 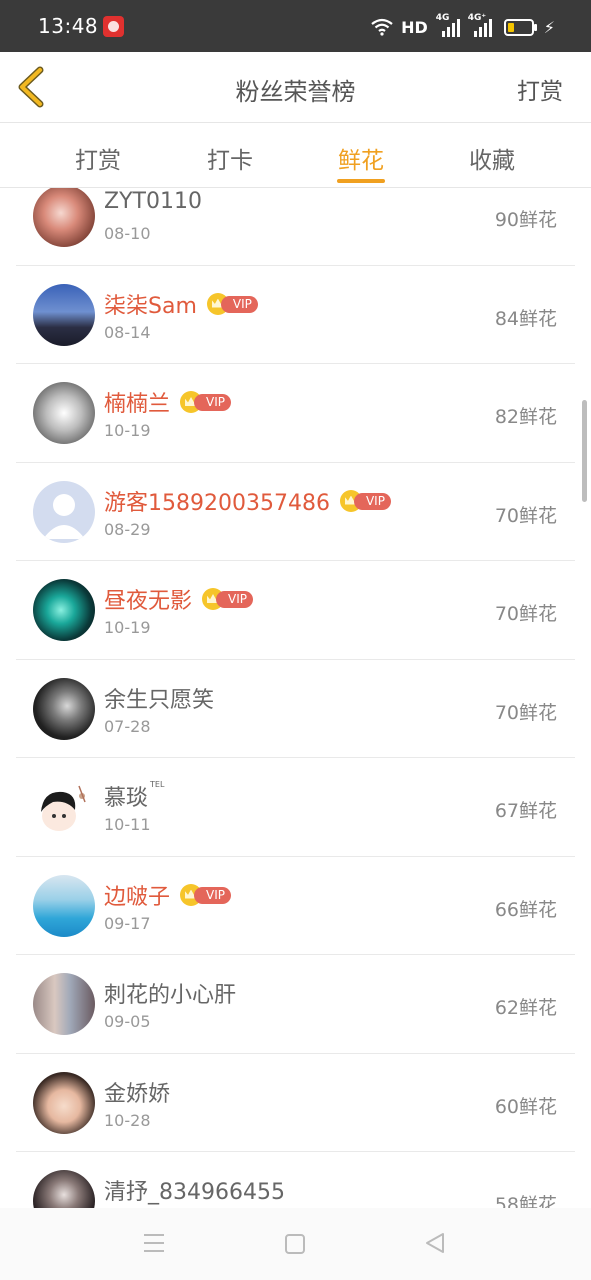 I want to click on user-name: 昼夜无影 VIP, so click(x=181, y=599).